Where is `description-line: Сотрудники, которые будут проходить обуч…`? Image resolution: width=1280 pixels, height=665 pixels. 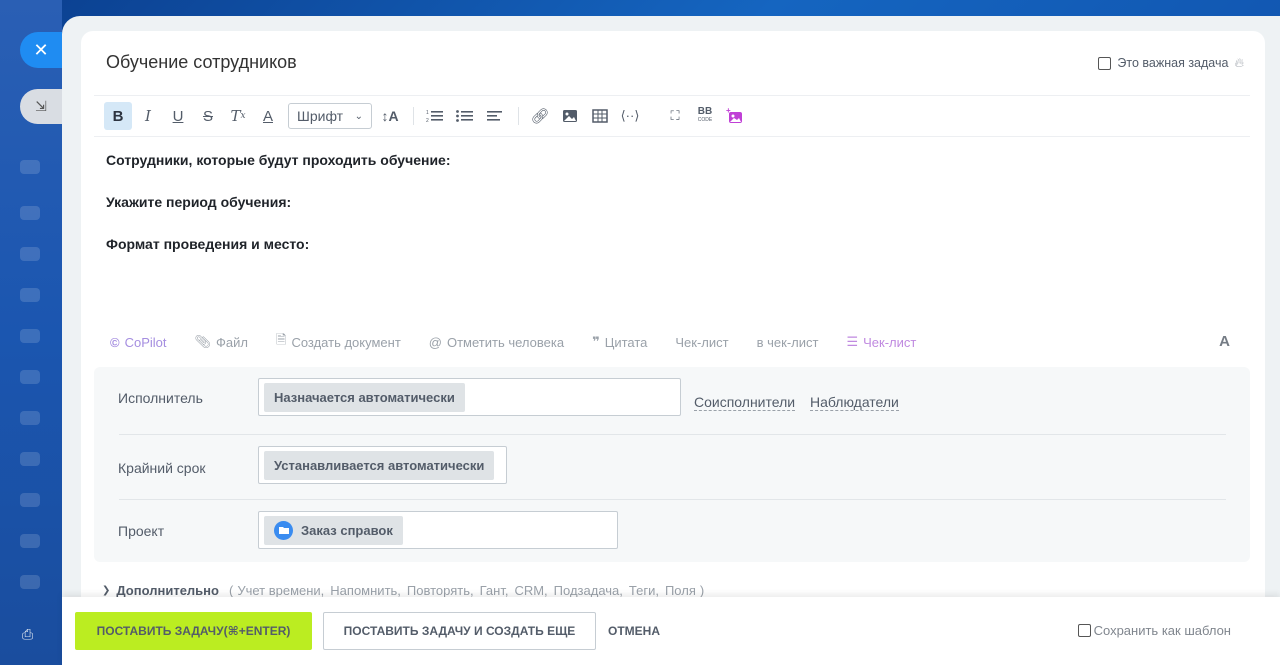
description-line: Сотрудники, которые будут проходить обуч… is located at coordinates (278, 160).